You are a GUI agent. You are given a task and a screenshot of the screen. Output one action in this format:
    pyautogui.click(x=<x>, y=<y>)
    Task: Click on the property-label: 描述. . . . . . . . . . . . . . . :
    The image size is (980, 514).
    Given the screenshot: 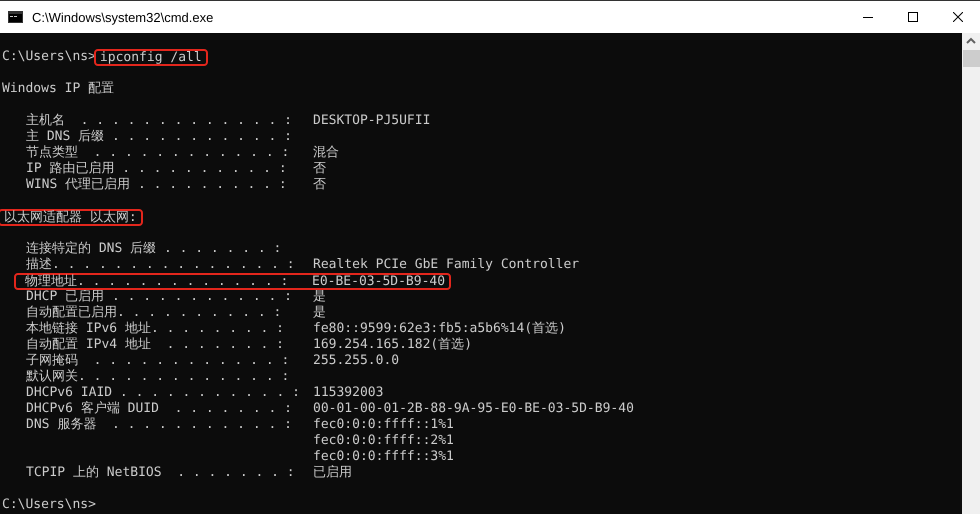 What is the action you would take?
    pyautogui.click(x=161, y=265)
    